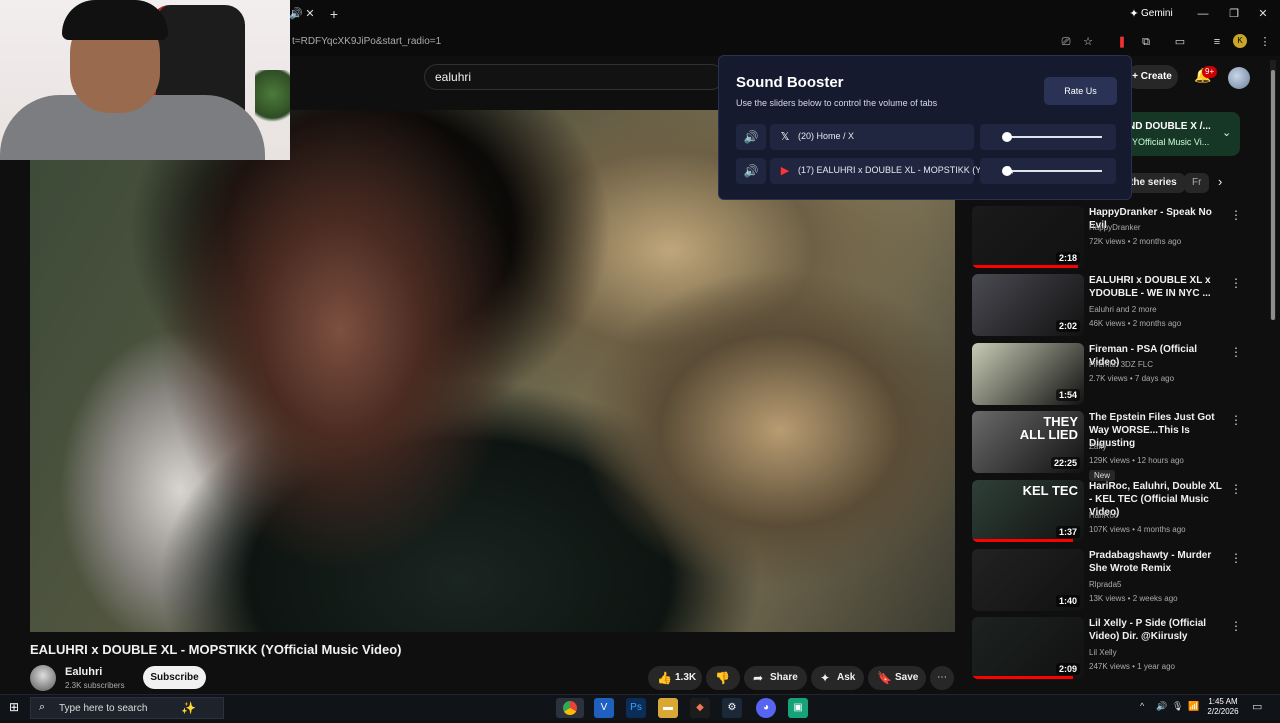 This screenshot has height=723, width=1280. Describe the element at coordinates (43, 678) in the screenshot. I see `channel-avatar` at that location.